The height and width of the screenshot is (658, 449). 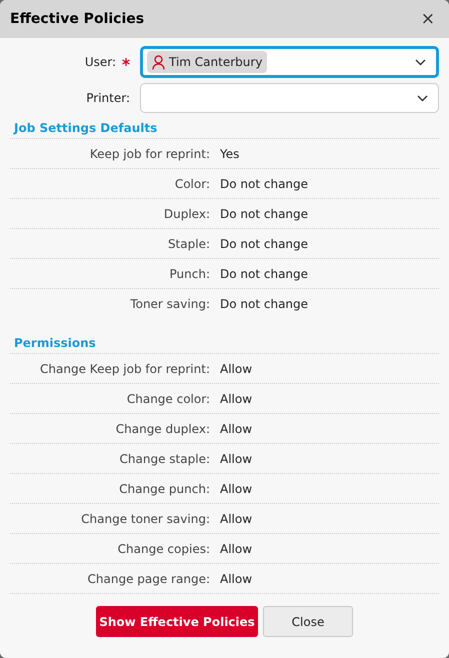 I want to click on setting-label: Keep job for reprint:, so click(x=150, y=154).